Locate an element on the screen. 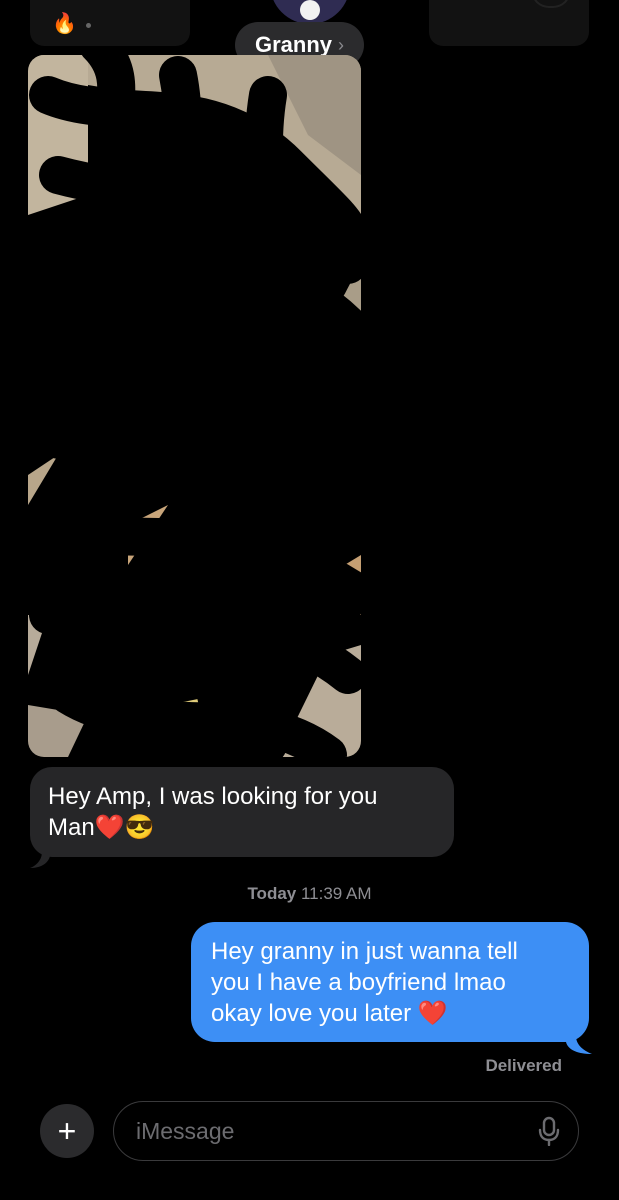 This screenshot has width=619, height=1200. outgoing-message-line: Hey granny in just wanna tell is located at coordinates (364, 951).